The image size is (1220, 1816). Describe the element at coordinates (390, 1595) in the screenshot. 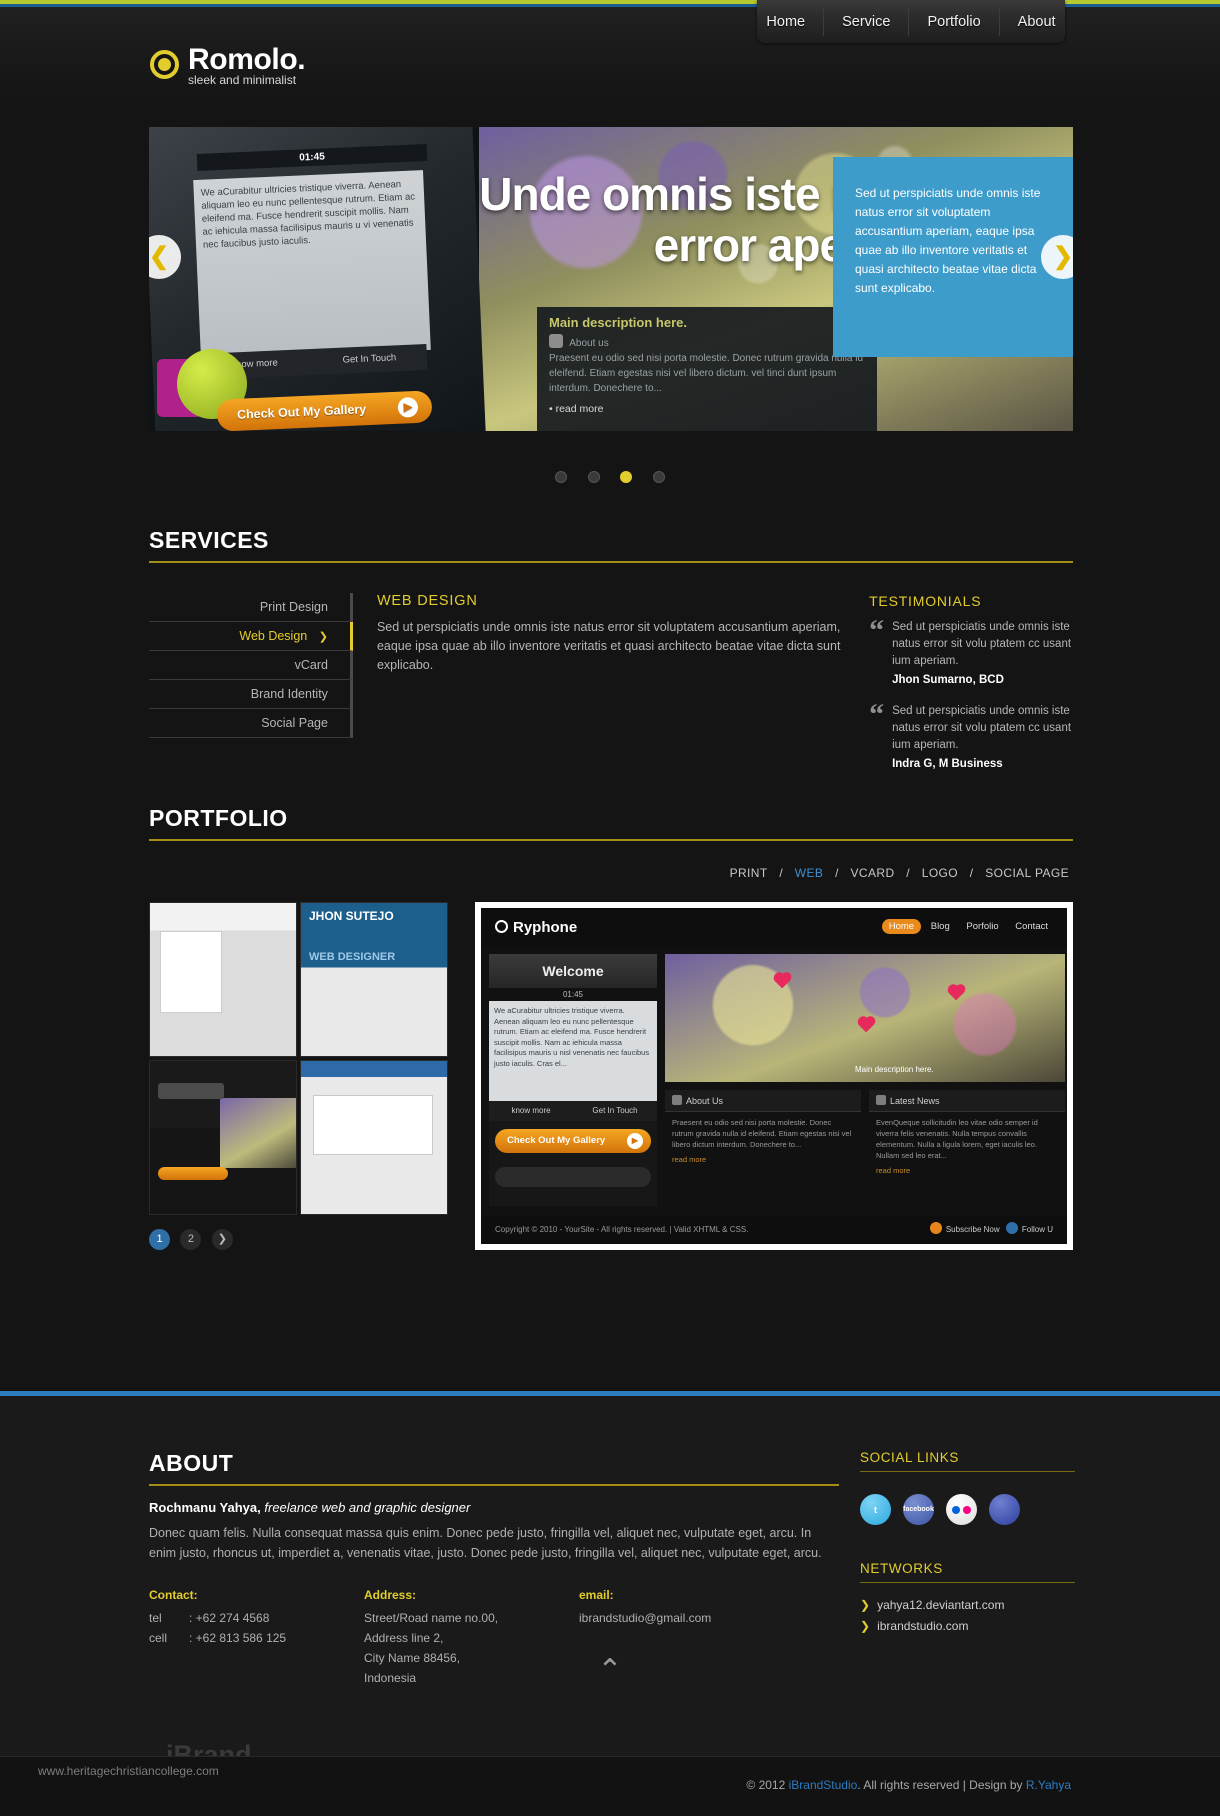

I see `address-heading: Address:` at that location.